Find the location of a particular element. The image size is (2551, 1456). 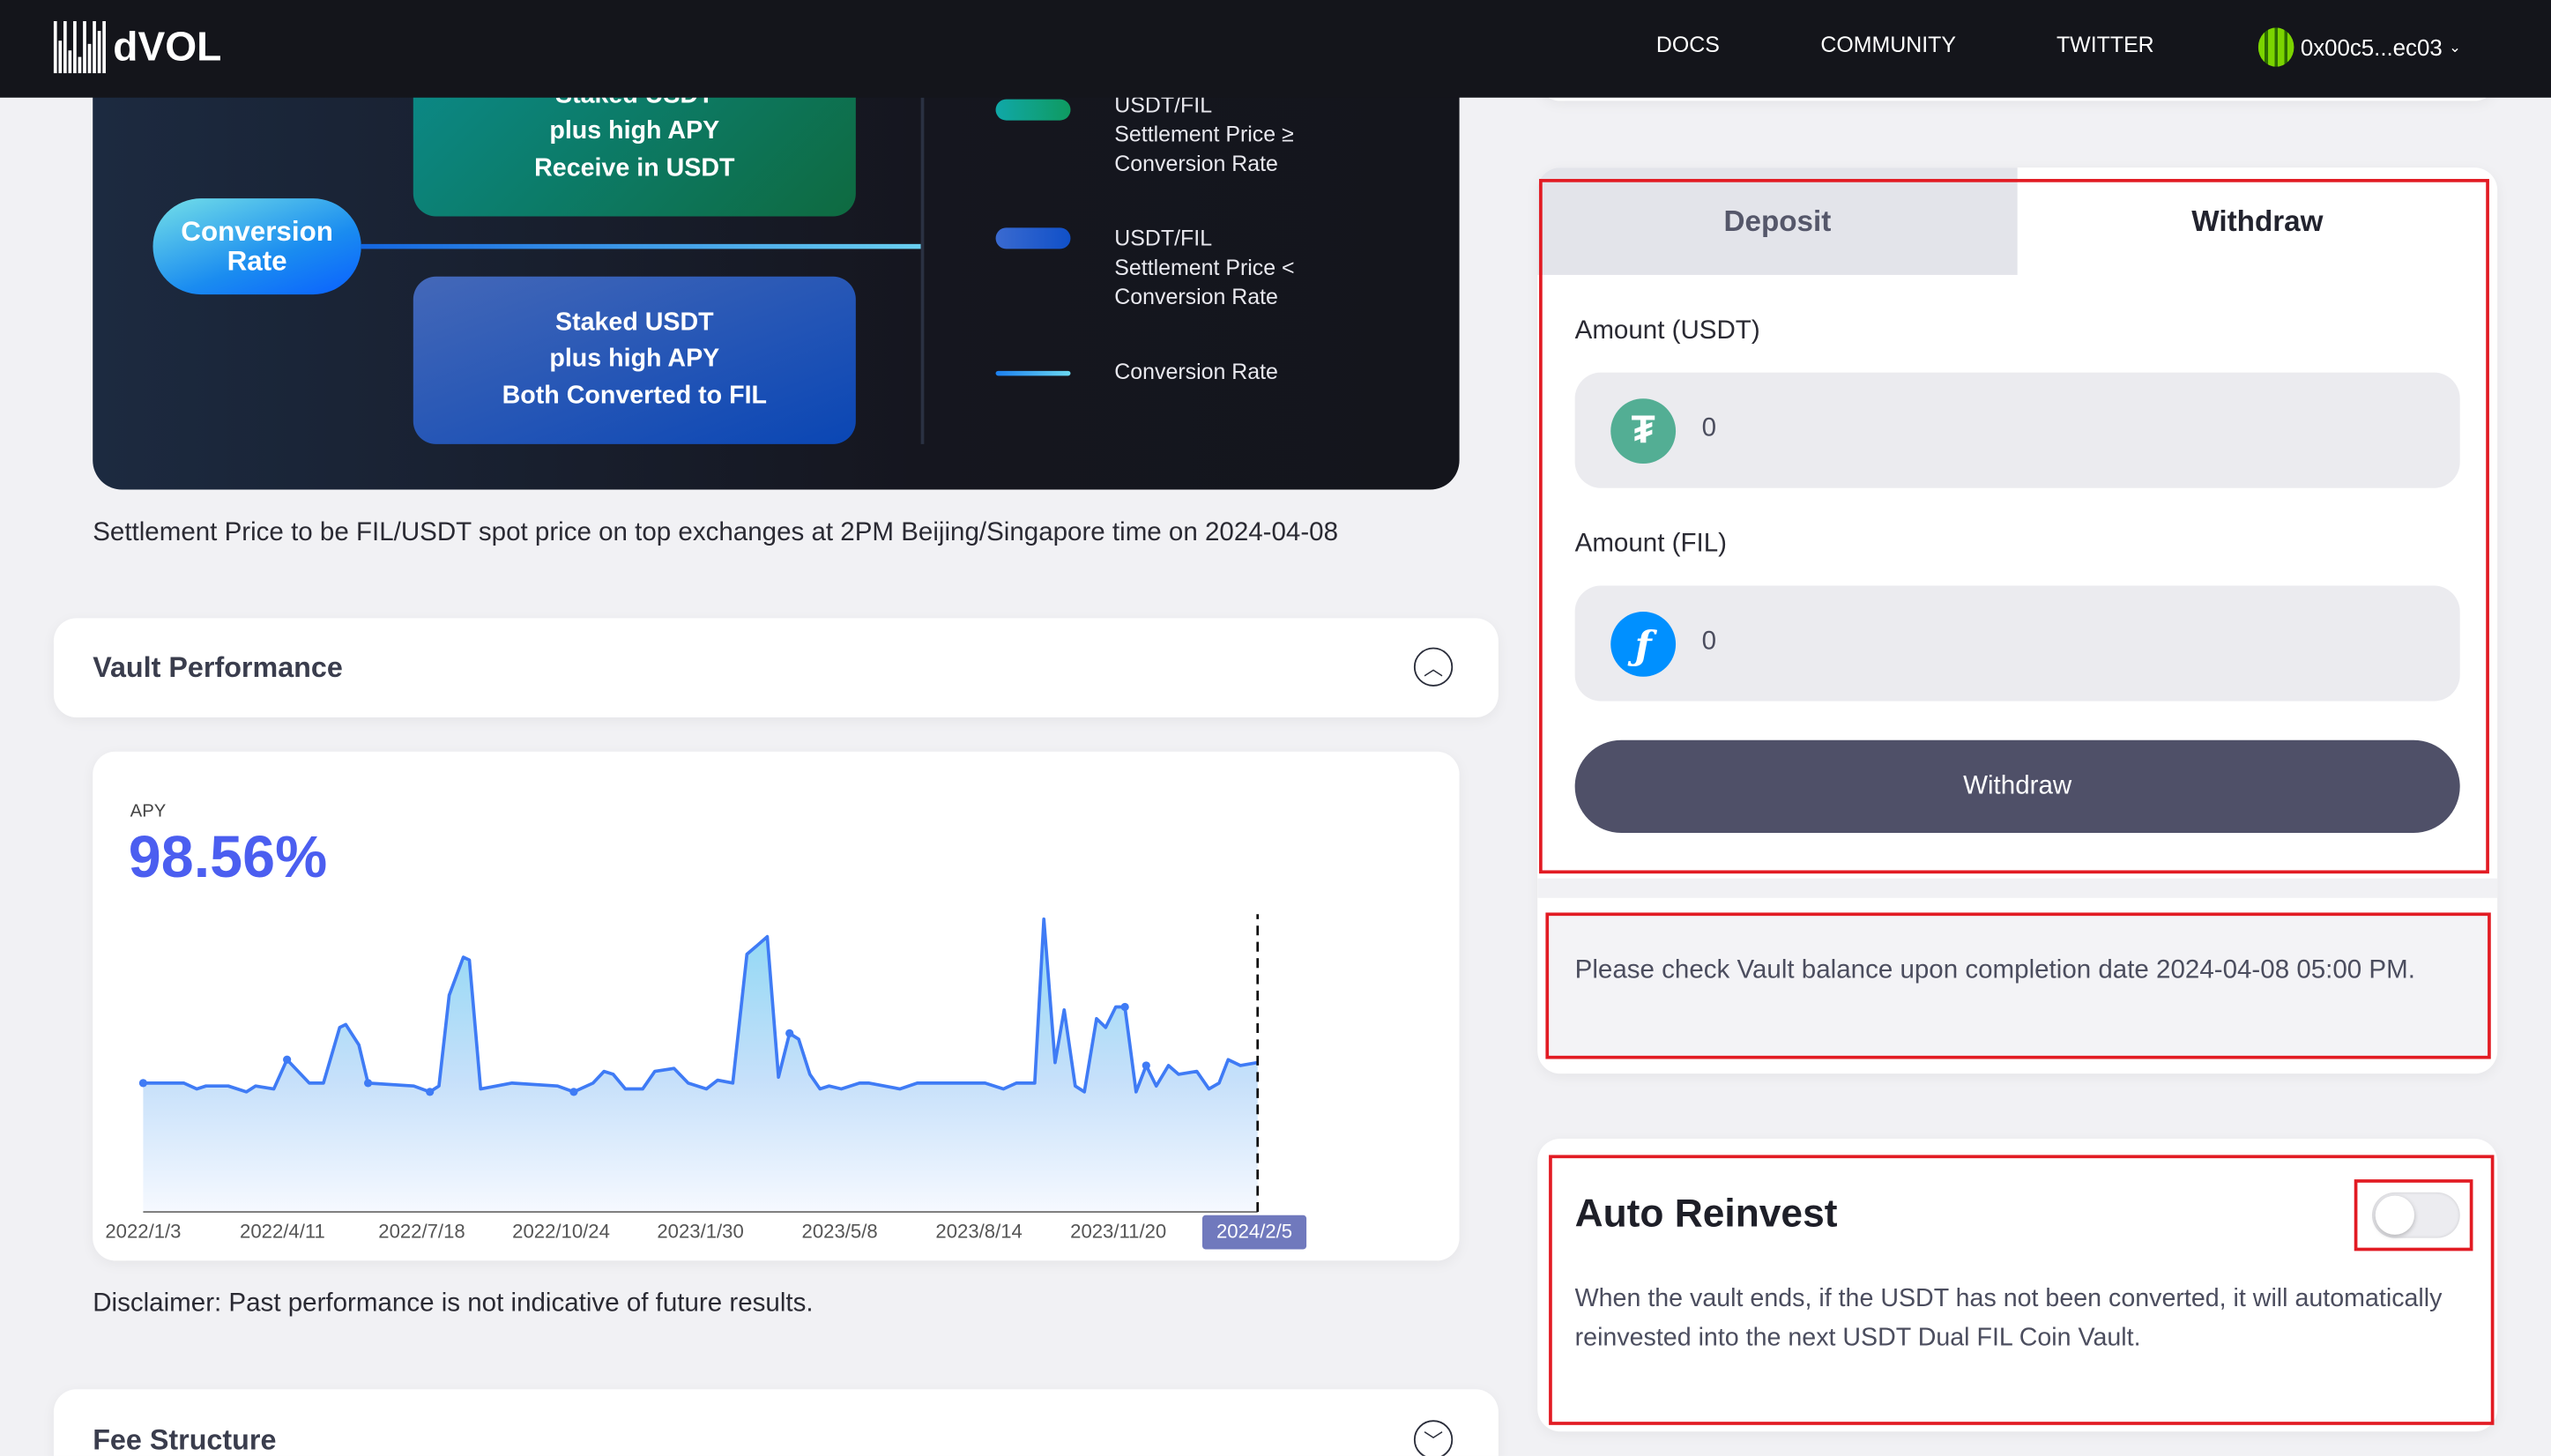

nav-community: COMMUNITY is located at coordinates (1888, 45).